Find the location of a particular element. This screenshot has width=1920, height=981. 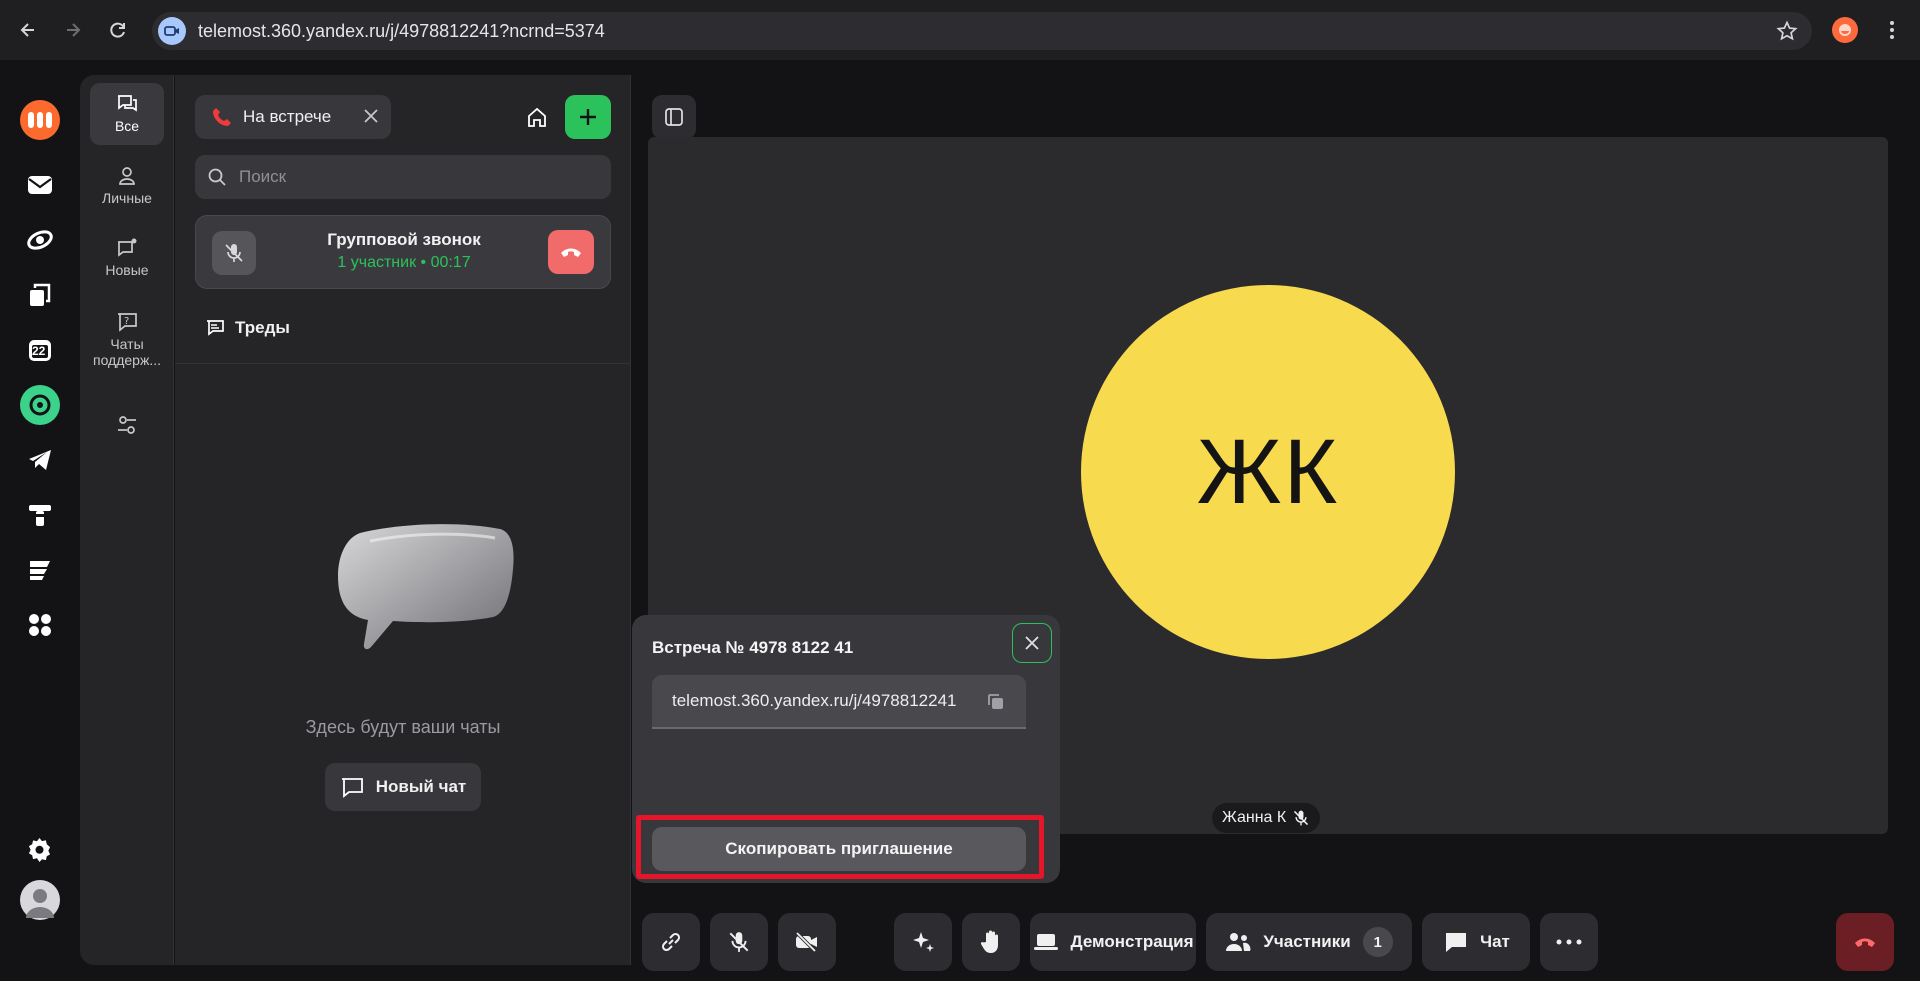

raise-hand-button is located at coordinates (991, 942).